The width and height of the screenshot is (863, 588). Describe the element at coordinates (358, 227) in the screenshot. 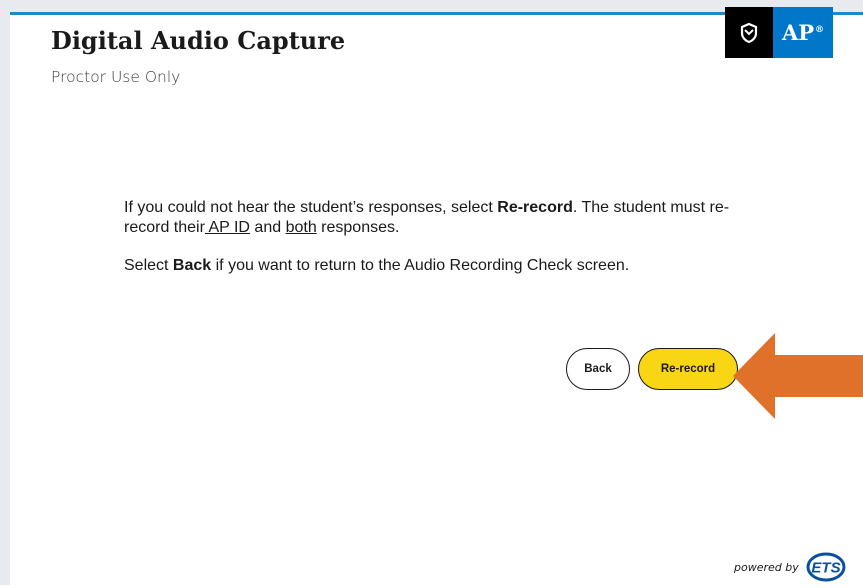

I see `text-segment: responses.` at that location.